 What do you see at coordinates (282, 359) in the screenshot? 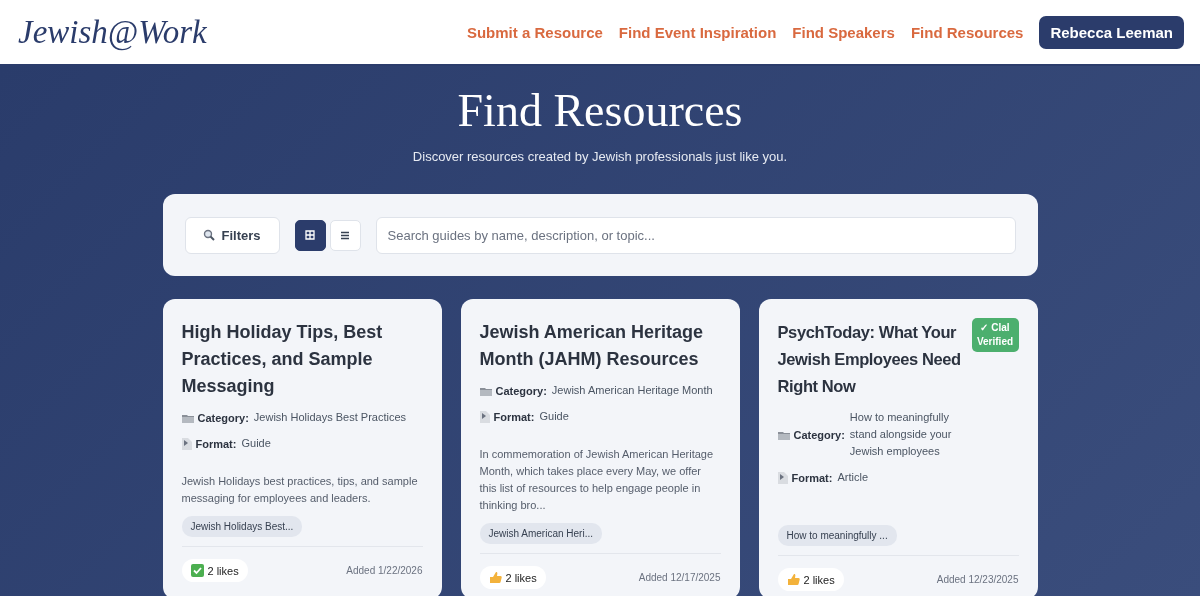
I see `card-title: High Holiday Tips, Best Practices, and Sample Messaging` at bounding box center [282, 359].